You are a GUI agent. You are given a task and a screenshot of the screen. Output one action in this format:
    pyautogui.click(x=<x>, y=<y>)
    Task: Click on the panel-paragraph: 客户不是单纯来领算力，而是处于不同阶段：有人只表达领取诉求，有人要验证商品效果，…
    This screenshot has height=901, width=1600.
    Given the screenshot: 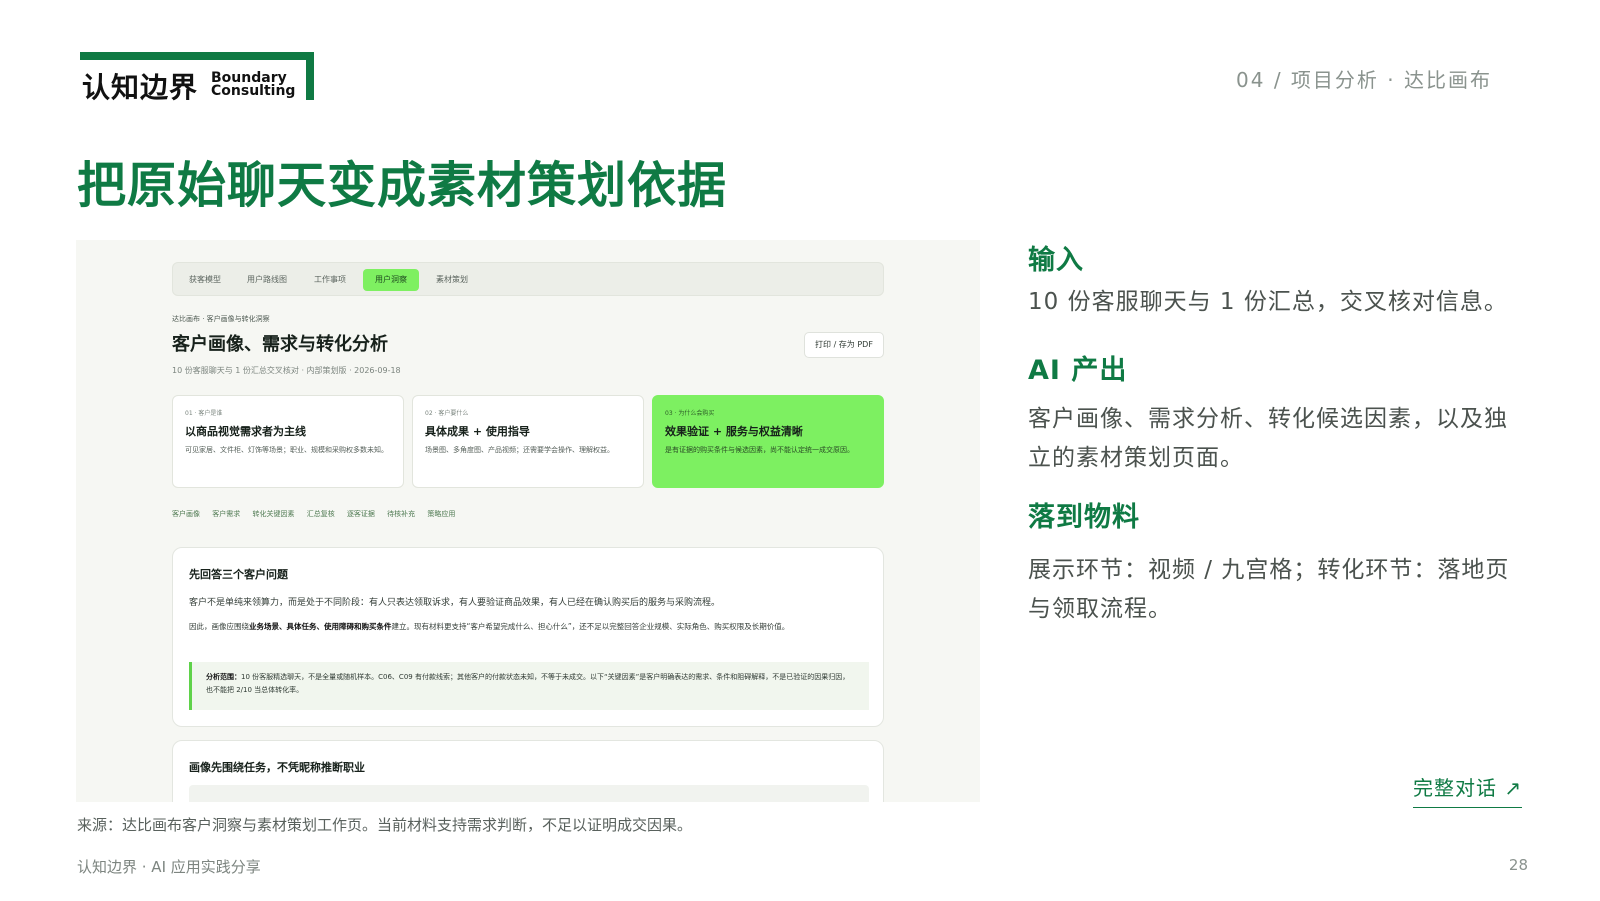 What is the action you would take?
    pyautogui.click(x=455, y=603)
    